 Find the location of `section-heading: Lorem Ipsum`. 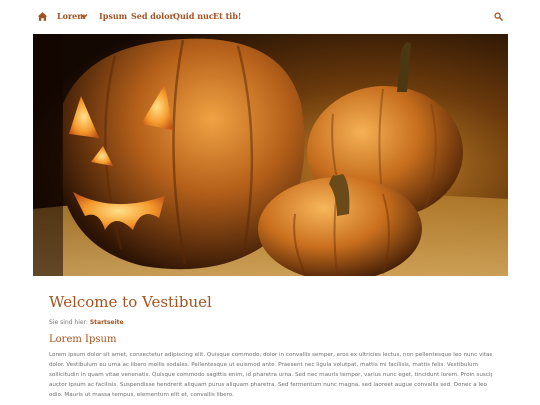

section-heading: Lorem Ipsum is located at coordinates (83, 339).